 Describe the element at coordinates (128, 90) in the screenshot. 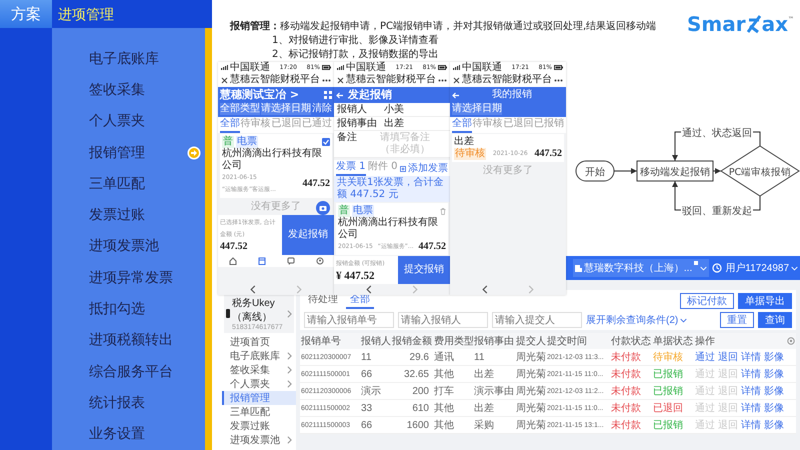

I see `menu-item: 签收采集` at that location.